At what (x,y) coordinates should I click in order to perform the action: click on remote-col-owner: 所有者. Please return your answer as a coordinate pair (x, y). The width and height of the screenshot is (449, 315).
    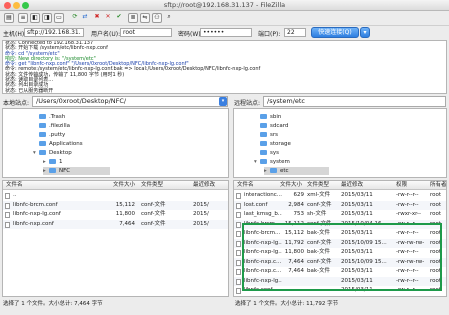
    Looking at the image, I should click on (438, 185).